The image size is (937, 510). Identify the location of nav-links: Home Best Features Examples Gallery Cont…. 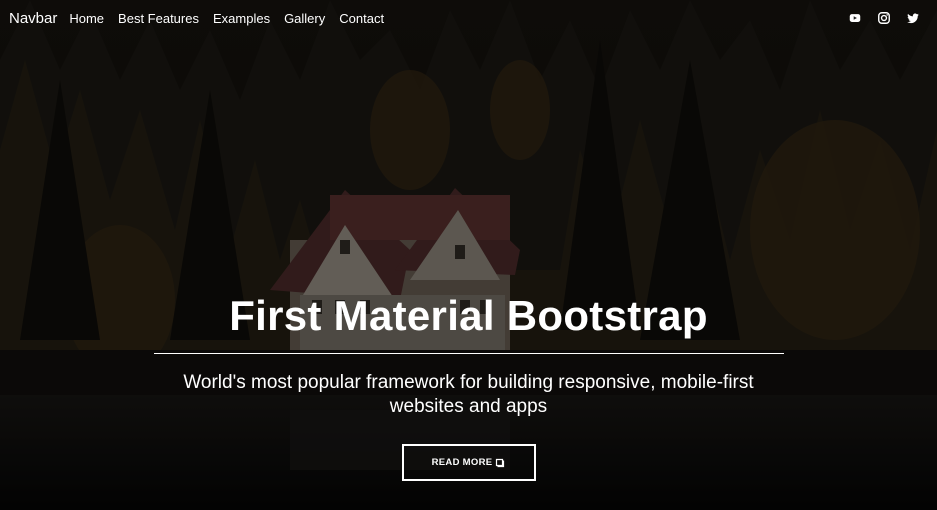
(233, 18).